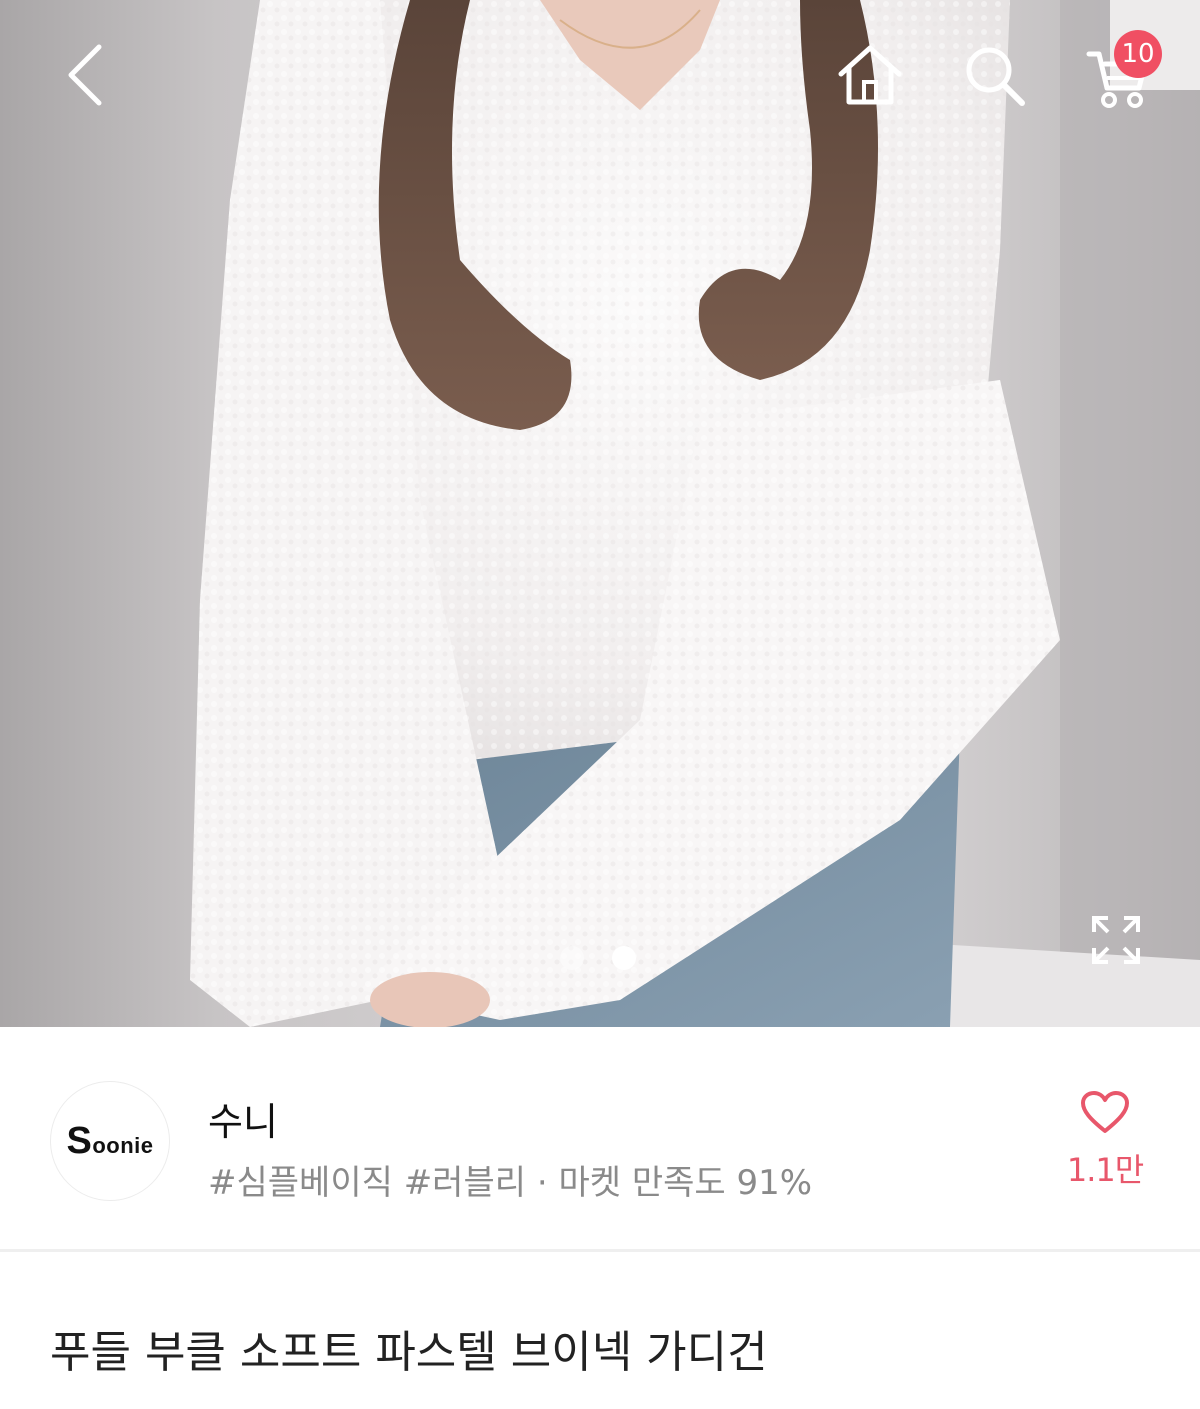  I want to click on carousel-dot, so click(572, 958).